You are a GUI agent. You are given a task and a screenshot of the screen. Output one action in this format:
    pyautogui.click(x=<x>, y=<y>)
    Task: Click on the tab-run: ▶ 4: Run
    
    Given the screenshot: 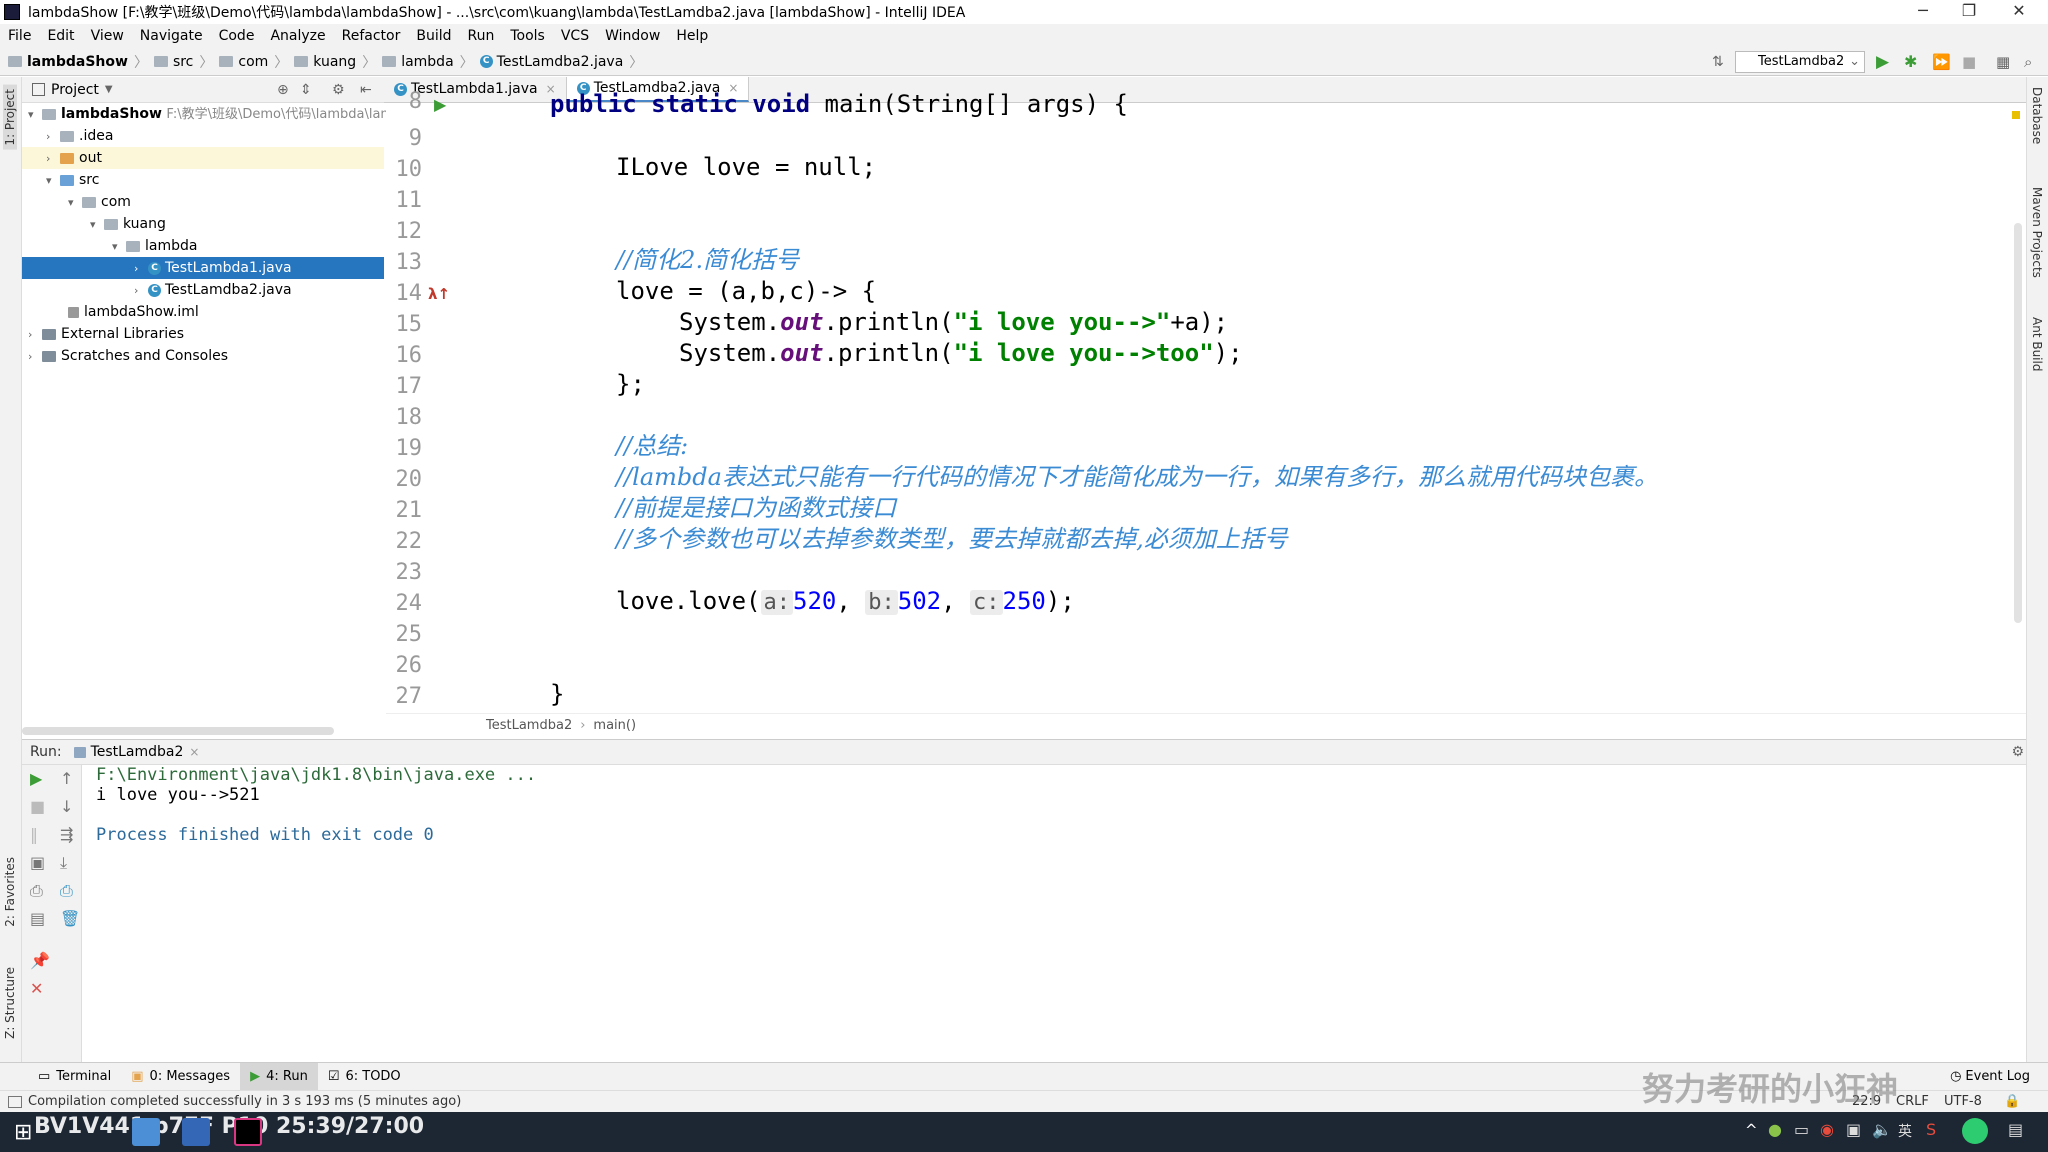 What is the action you would take?
    pyautogui.click(x=279, y=1076)
    